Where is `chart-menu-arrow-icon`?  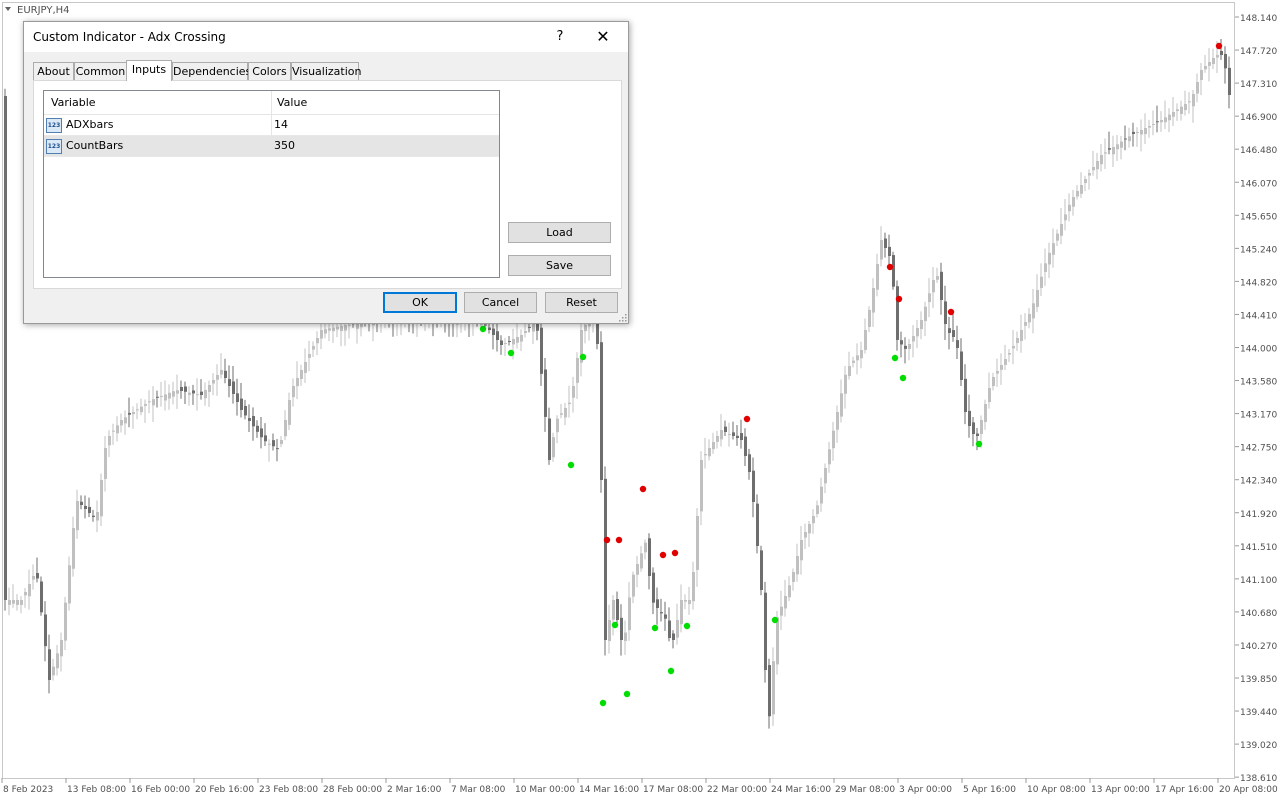 chart-menu-arrow-icon is located at coordinates (8, 9).